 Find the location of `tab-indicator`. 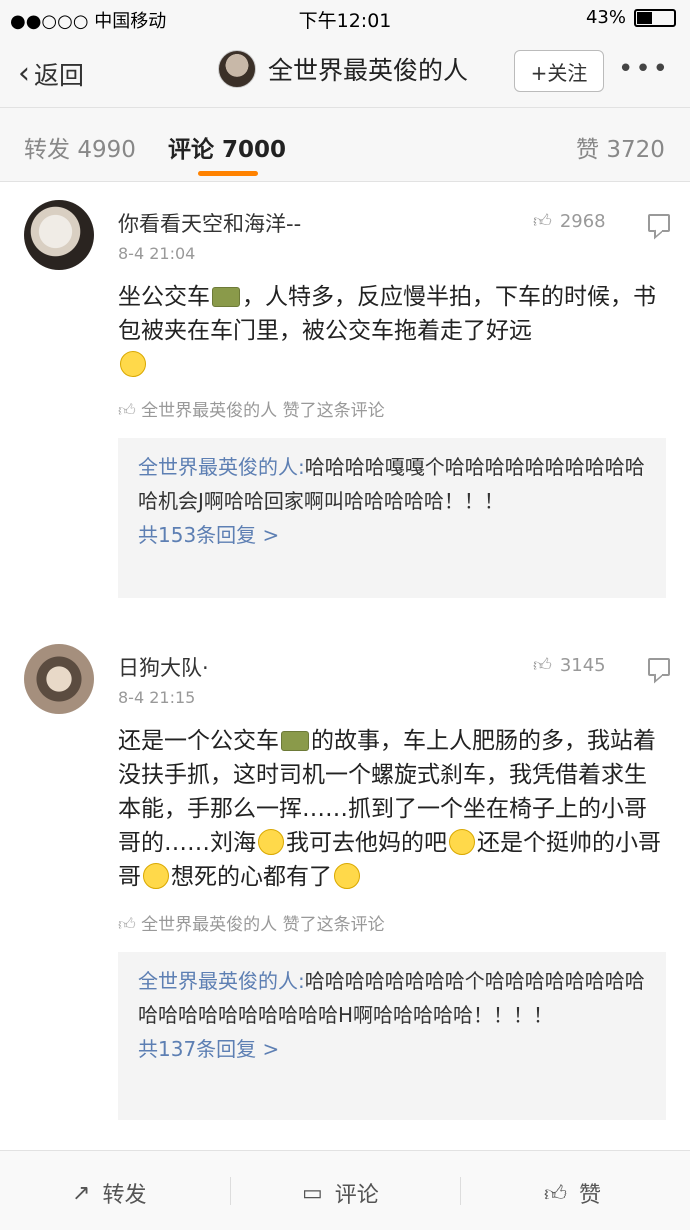

tab-indicator is located at coordinates (228, 173).